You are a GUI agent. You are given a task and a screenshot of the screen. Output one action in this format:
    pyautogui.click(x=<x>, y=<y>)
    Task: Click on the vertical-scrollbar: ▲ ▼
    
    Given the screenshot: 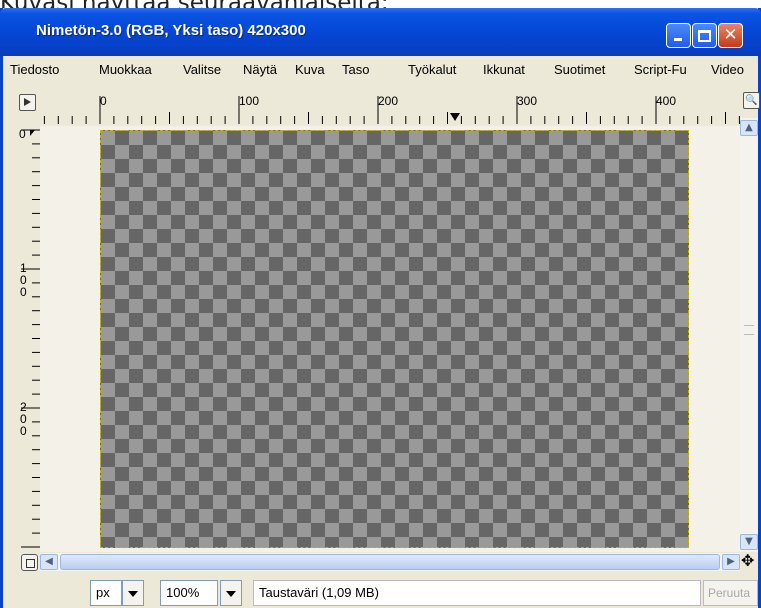 What is the action you would take?
    pyautogui.click(x=749, y=335)
    